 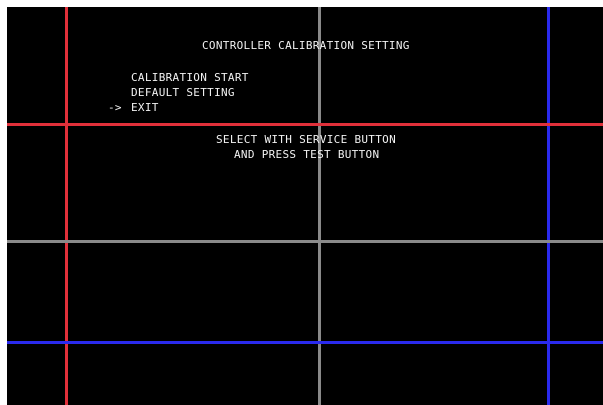 I want to click on instruction-line-1: SELECT WITH SERVICE BUTTON, so click(x=306, y=139).